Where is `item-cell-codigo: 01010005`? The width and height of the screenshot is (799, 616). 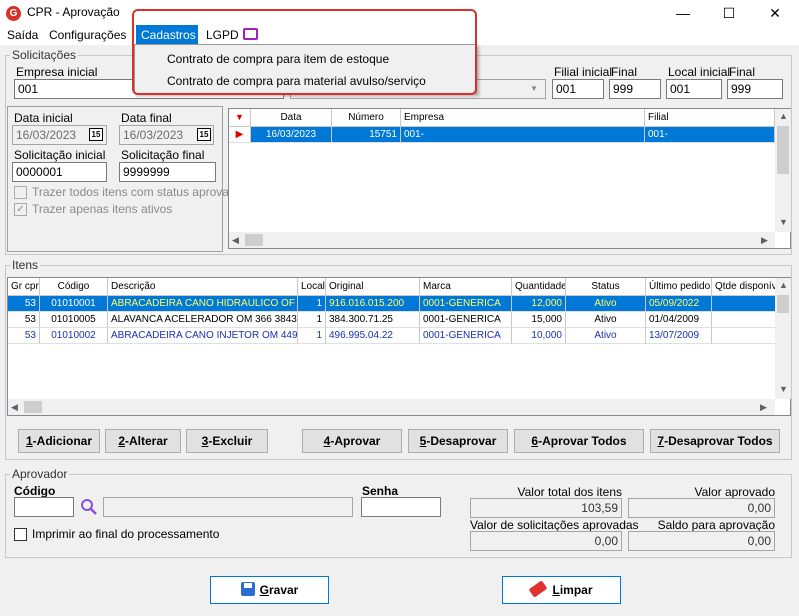 item-cell-codigo: 01010005 is located at coordinates (74, 320).